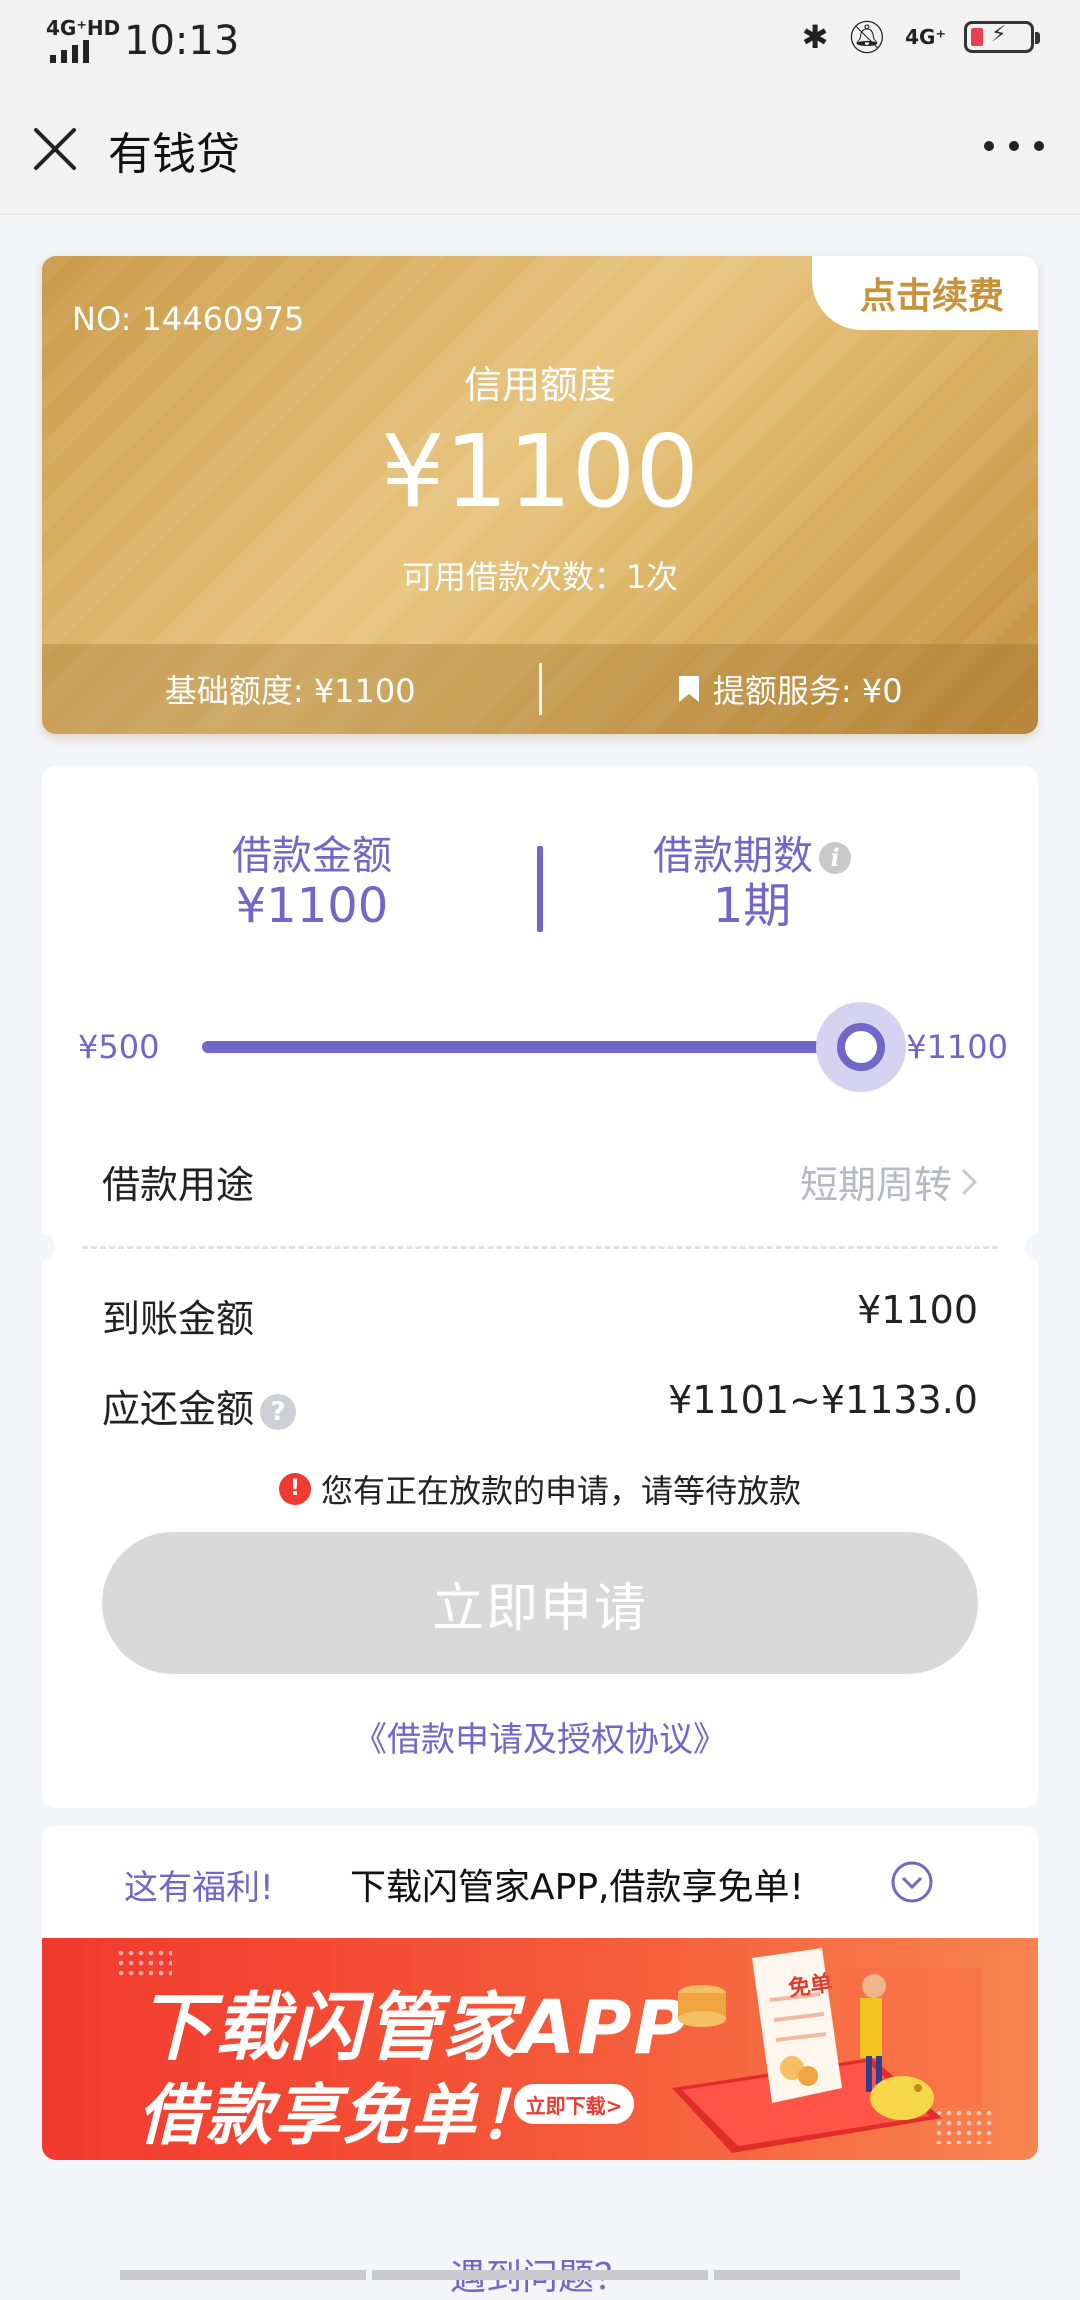  I want to click on pending-warning: ! 您有正在放款的申请，请等待放款, so click(540, 1489).